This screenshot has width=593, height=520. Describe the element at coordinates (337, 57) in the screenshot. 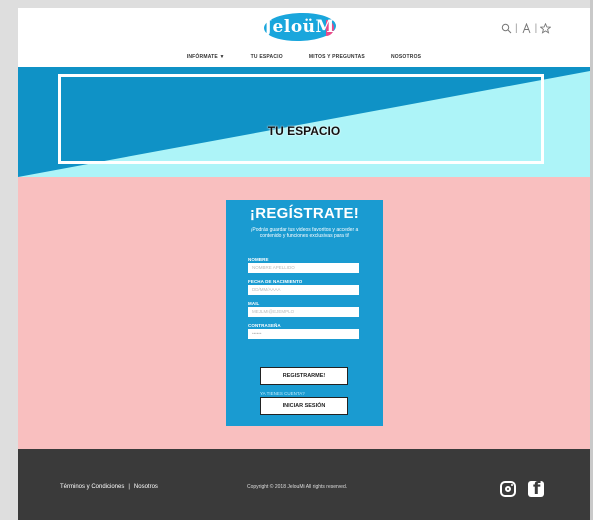

I see `nav-item-mitos: MITOS Y PREGUNTAS` at that location.